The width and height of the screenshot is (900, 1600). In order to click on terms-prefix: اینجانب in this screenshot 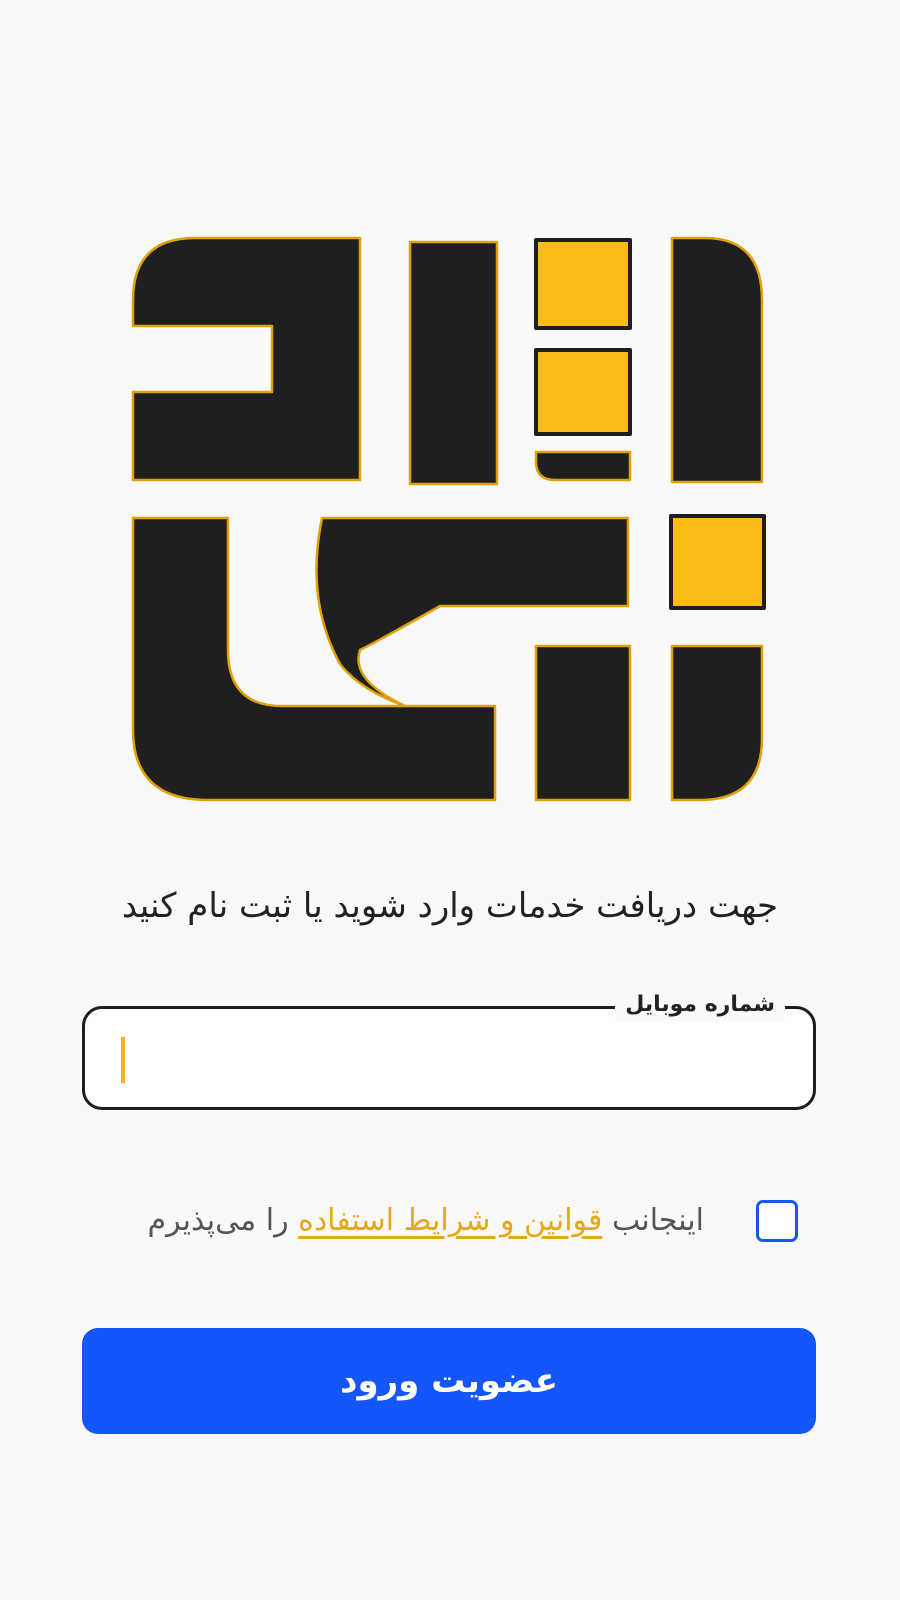, I will do `click(657, 1220)`.